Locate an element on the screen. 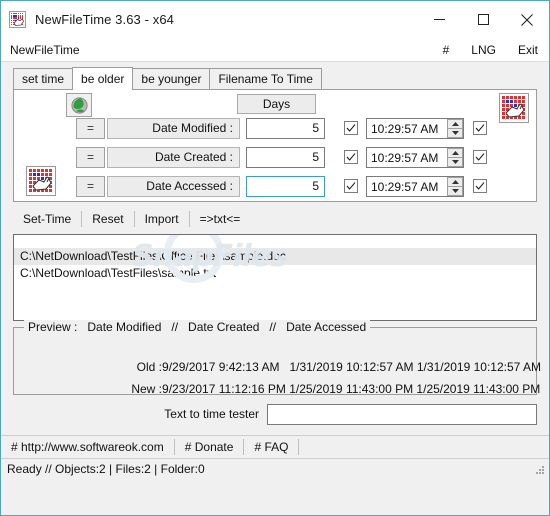 Image resolution: width=550 pixels, height=516 pixels. window-title: NewFileTime 3.63 - x64 is located at coordinates (104, 19).